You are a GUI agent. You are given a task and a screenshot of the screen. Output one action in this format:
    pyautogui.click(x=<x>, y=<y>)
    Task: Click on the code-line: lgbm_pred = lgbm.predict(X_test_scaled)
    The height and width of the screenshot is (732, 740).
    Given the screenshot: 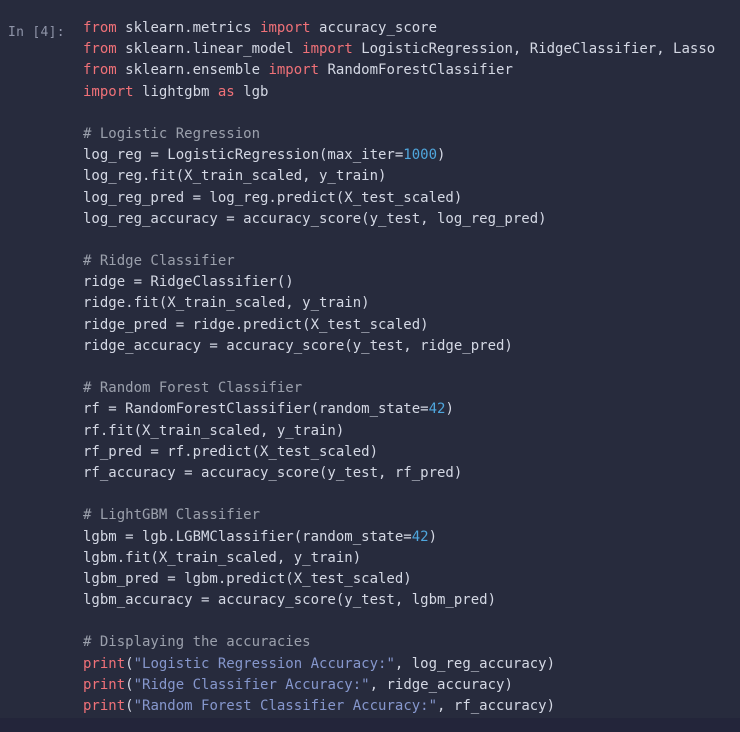 What is the action you would take?
    pyautogui.click(x=411, y=579)
    